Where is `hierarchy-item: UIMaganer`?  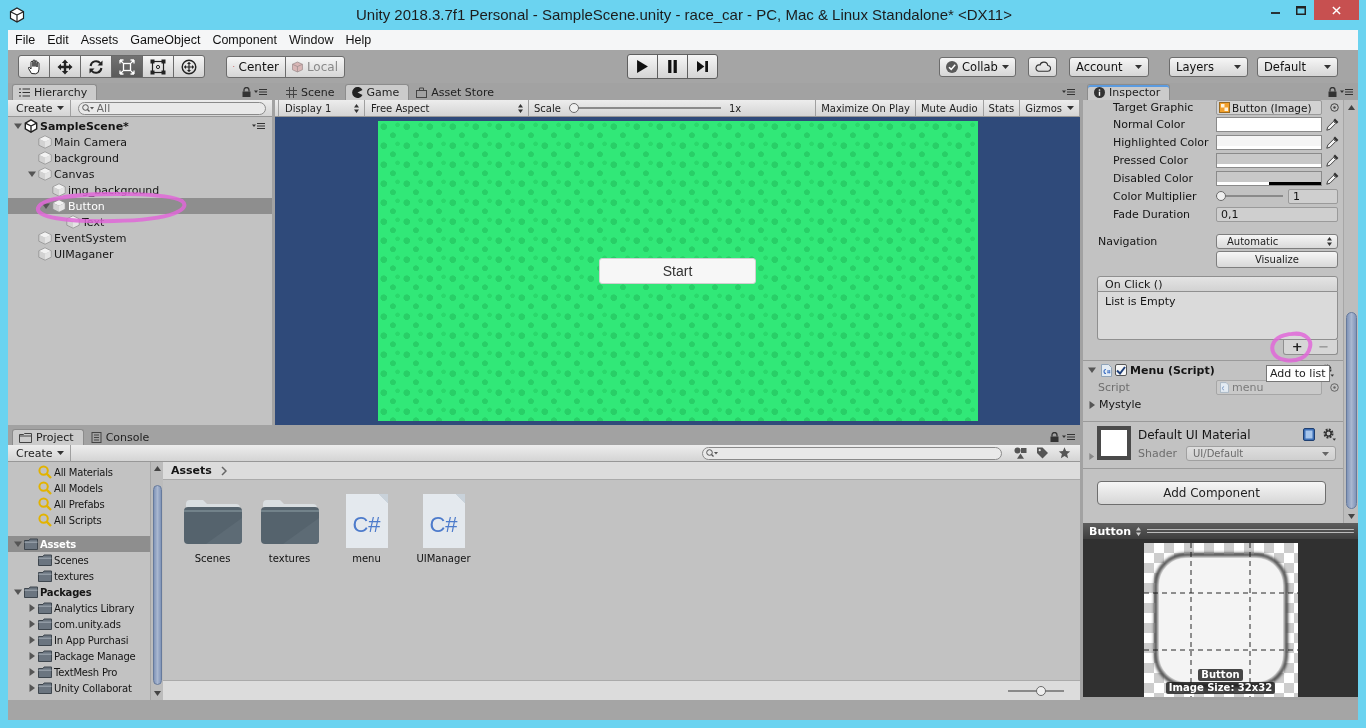
hierarchy-item: UIMaganer is located at coordinates (140, 254).